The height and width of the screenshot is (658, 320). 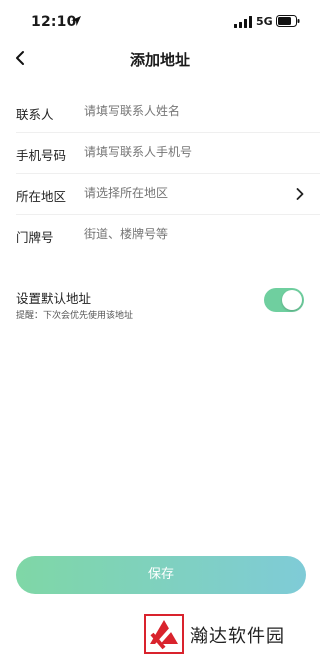 I want to click on status-bar: 12:10 5G, so click(x=160, y=22).